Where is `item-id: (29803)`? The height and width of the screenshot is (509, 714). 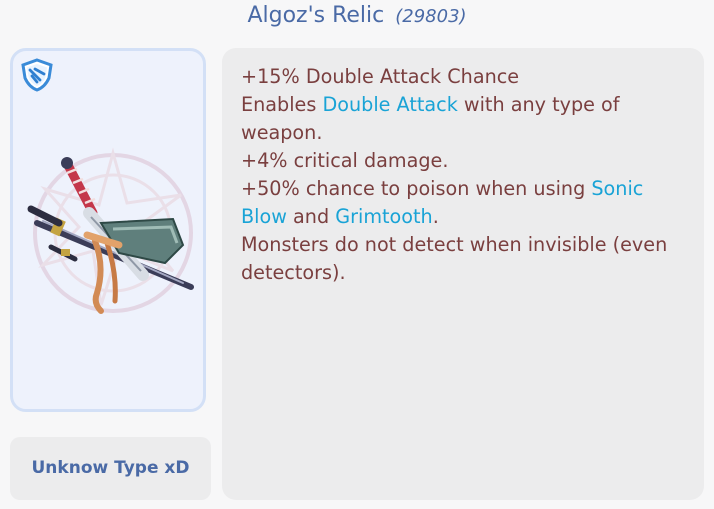
item-id: (29803) is located at coordinates (431, 16).